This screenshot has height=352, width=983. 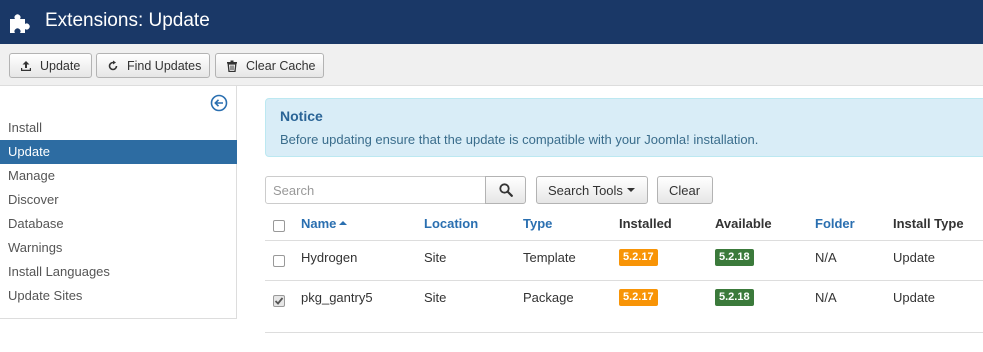 I want to click on sidebar-item-discover: Discover, so click(x=118, y=200).